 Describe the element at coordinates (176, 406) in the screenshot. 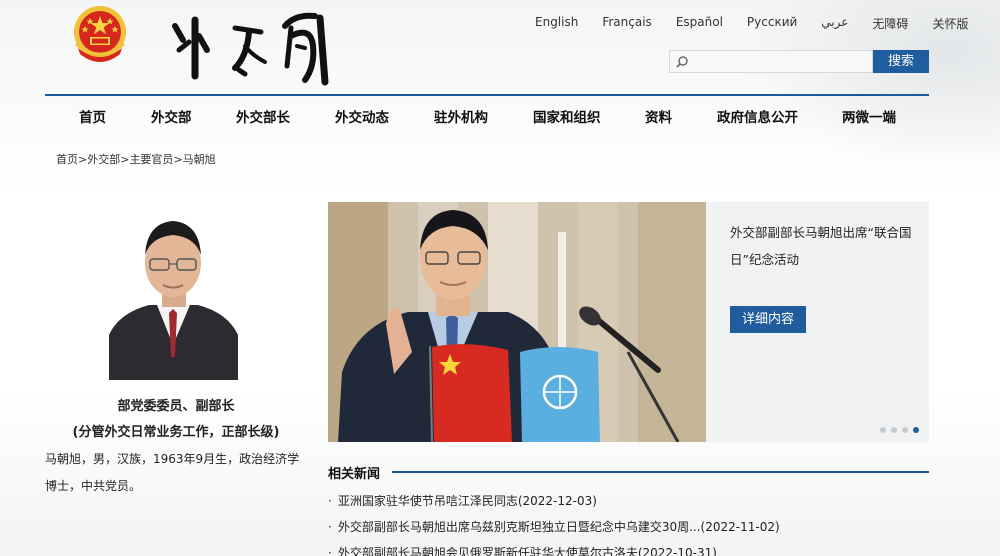

I see `official-title-line1: 部党委委员、副部长` at that location.